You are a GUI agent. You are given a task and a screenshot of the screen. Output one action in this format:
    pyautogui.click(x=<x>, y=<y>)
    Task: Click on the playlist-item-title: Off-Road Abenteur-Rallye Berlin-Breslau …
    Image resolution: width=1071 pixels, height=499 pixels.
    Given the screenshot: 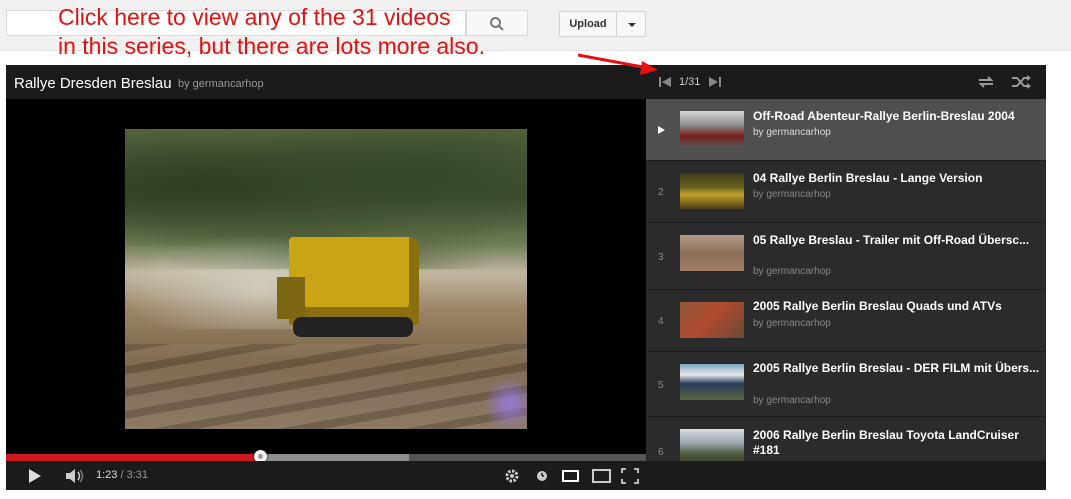 What is the action you would take?
    pyautogui.click(x=899, y=116)
    